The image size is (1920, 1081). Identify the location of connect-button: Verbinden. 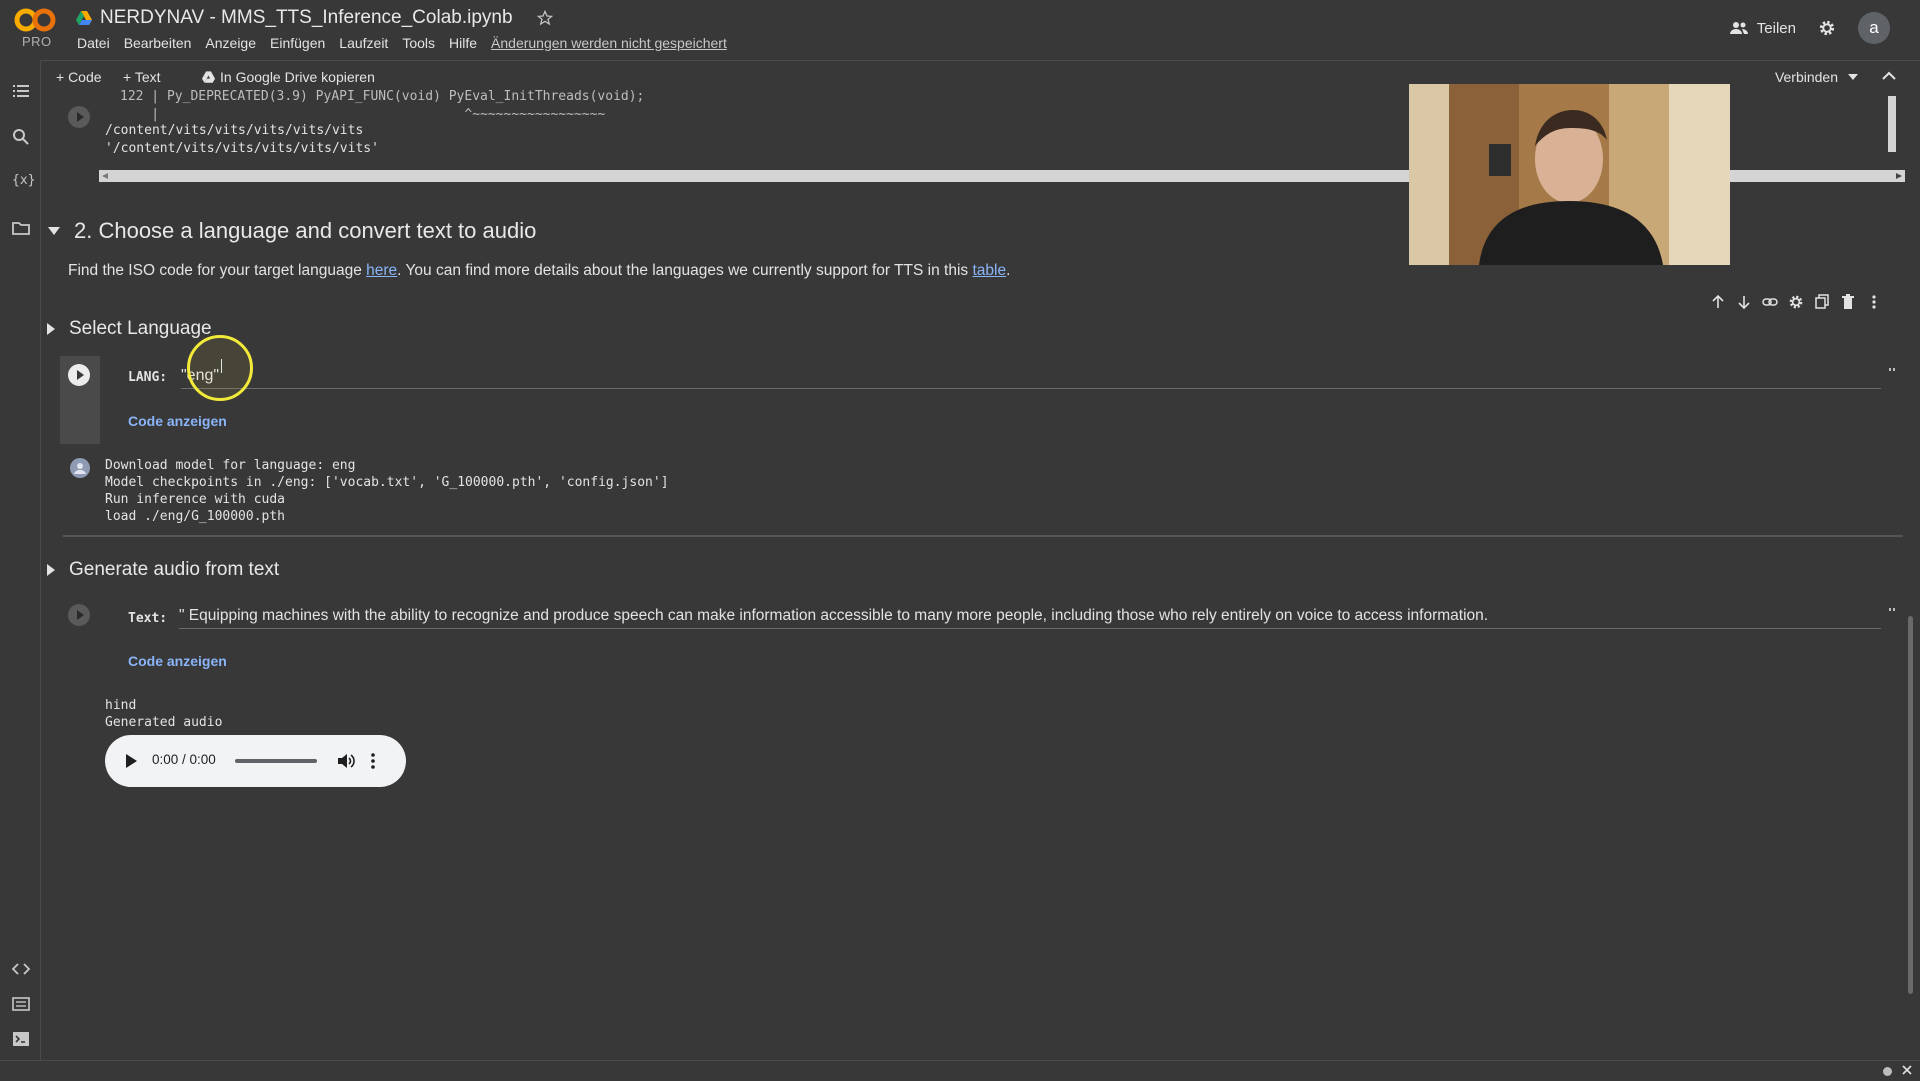
(1816, 77).